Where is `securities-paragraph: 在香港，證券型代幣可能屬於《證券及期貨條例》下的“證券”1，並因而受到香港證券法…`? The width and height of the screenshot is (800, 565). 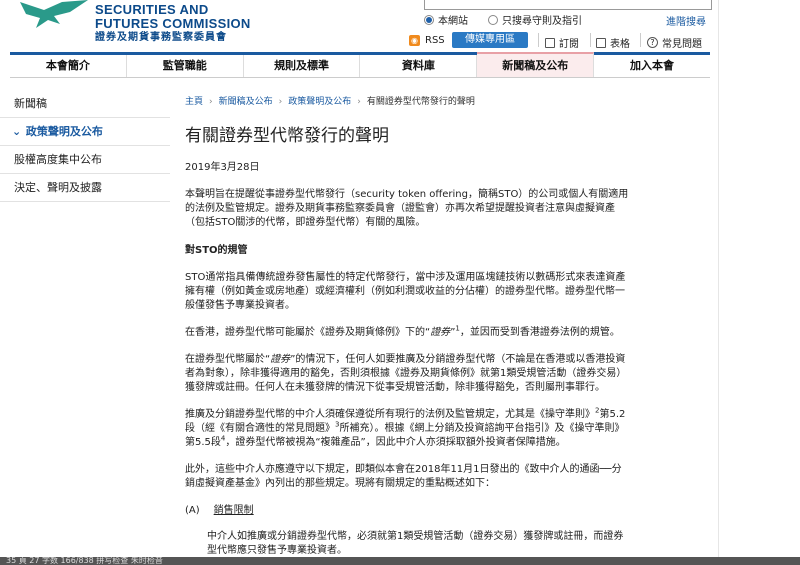 securities-paragraph: 在香港，證券型代幣可能屬於《證券及期貨條例》下的“證券”1，並因而受到香港證券法… is located at coordinates (407, 332).